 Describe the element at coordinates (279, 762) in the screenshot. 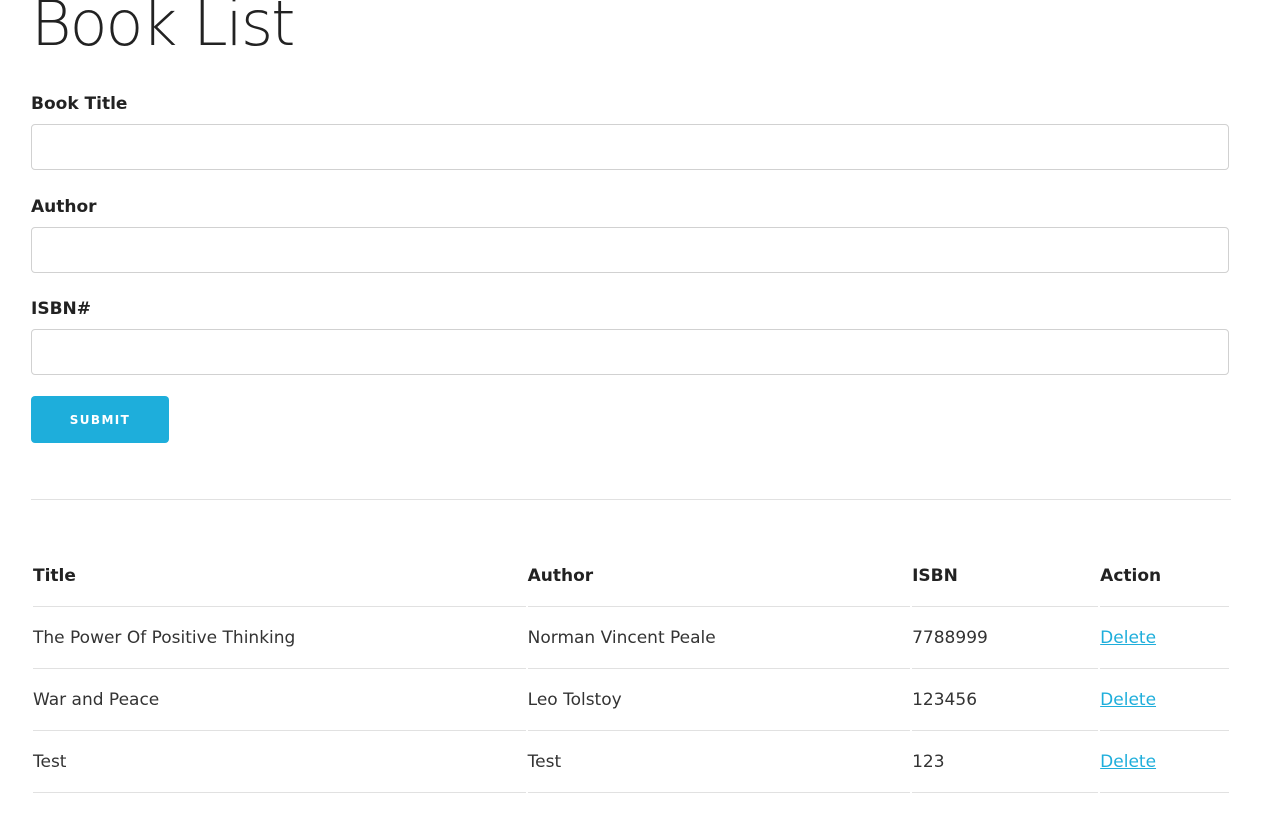

I see `cell-title: Test` at that location.